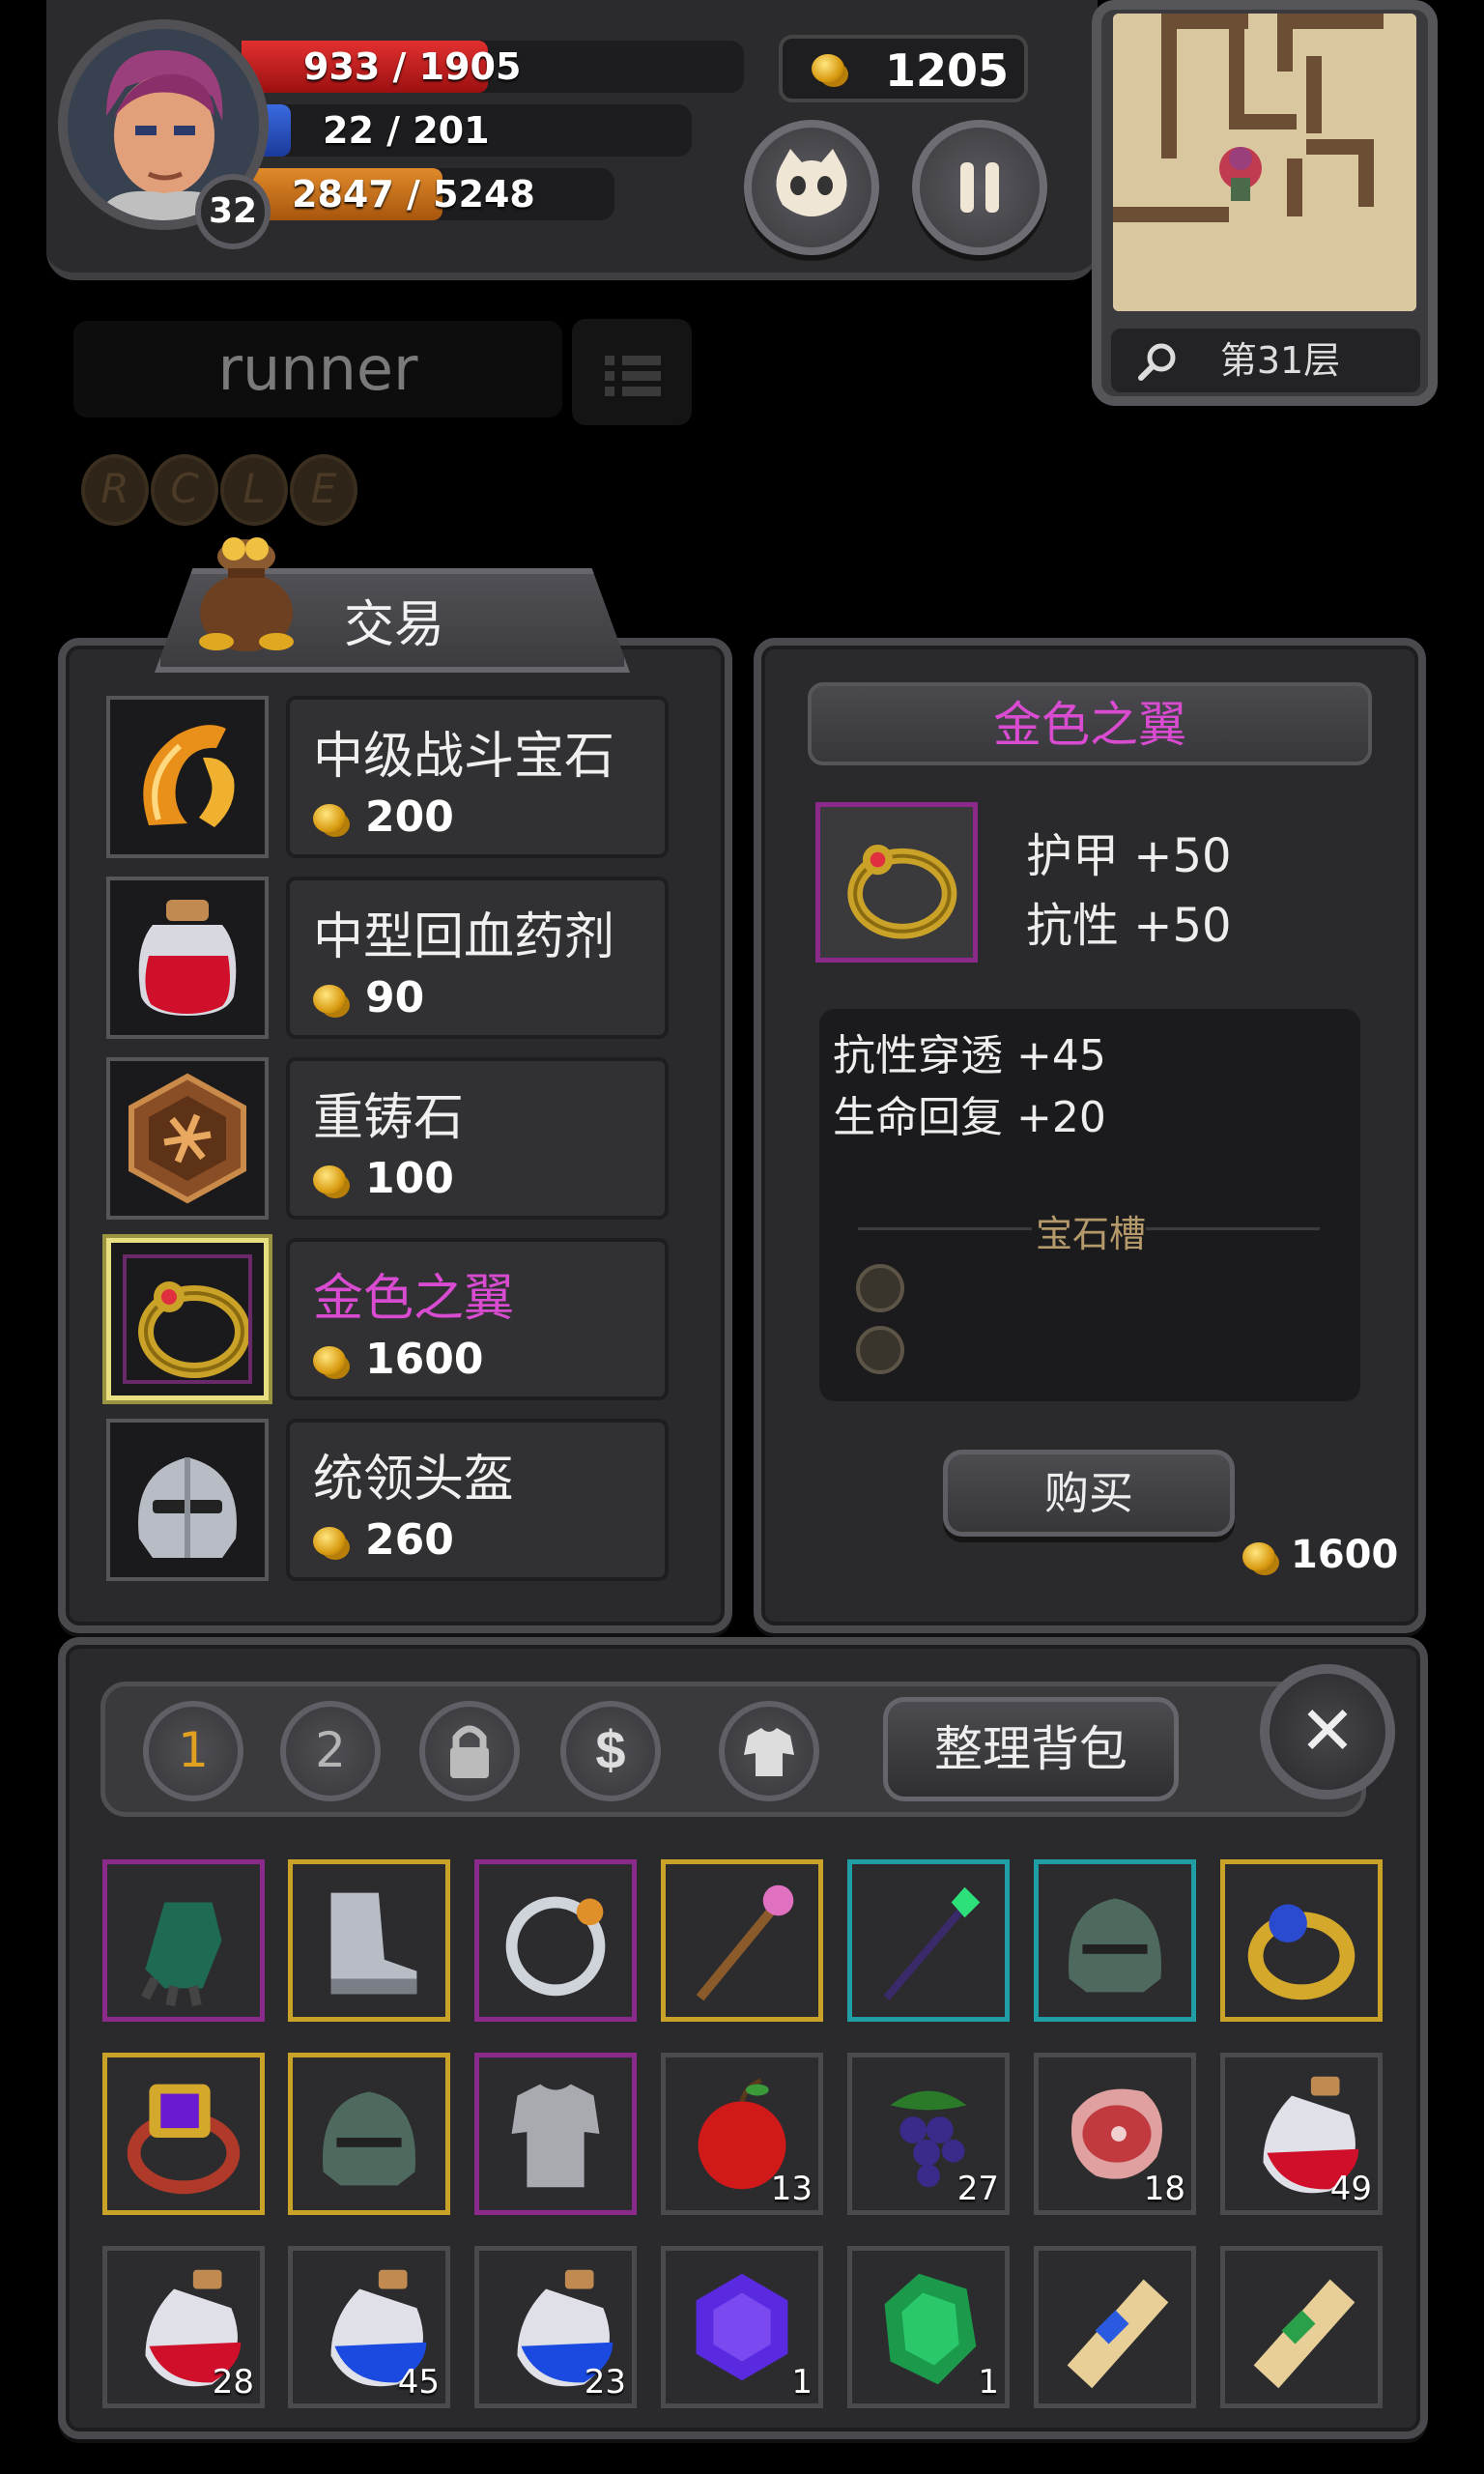 Image resolution: width=1484 pixels, height=2474 pixels. I want to click on shop-item-info: 金色之翼 1600, so click(478, 1319).